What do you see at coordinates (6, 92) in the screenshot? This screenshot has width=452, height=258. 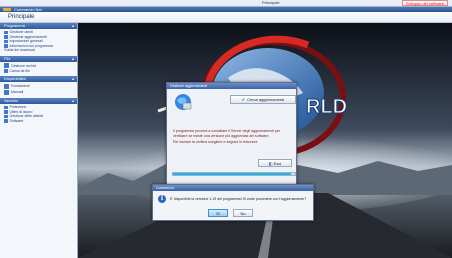 I see `book-icon` at bounding box center [6, 92].